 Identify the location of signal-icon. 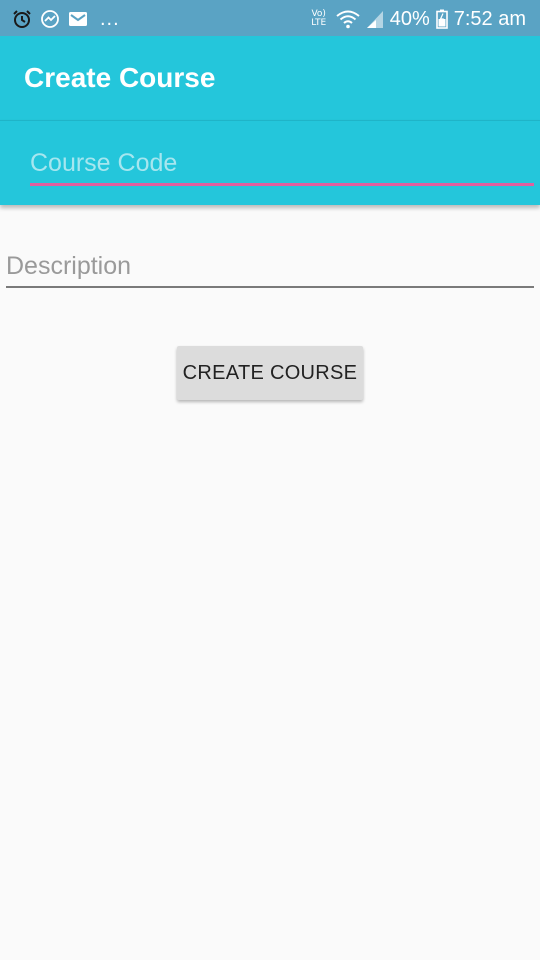
(375, 19).